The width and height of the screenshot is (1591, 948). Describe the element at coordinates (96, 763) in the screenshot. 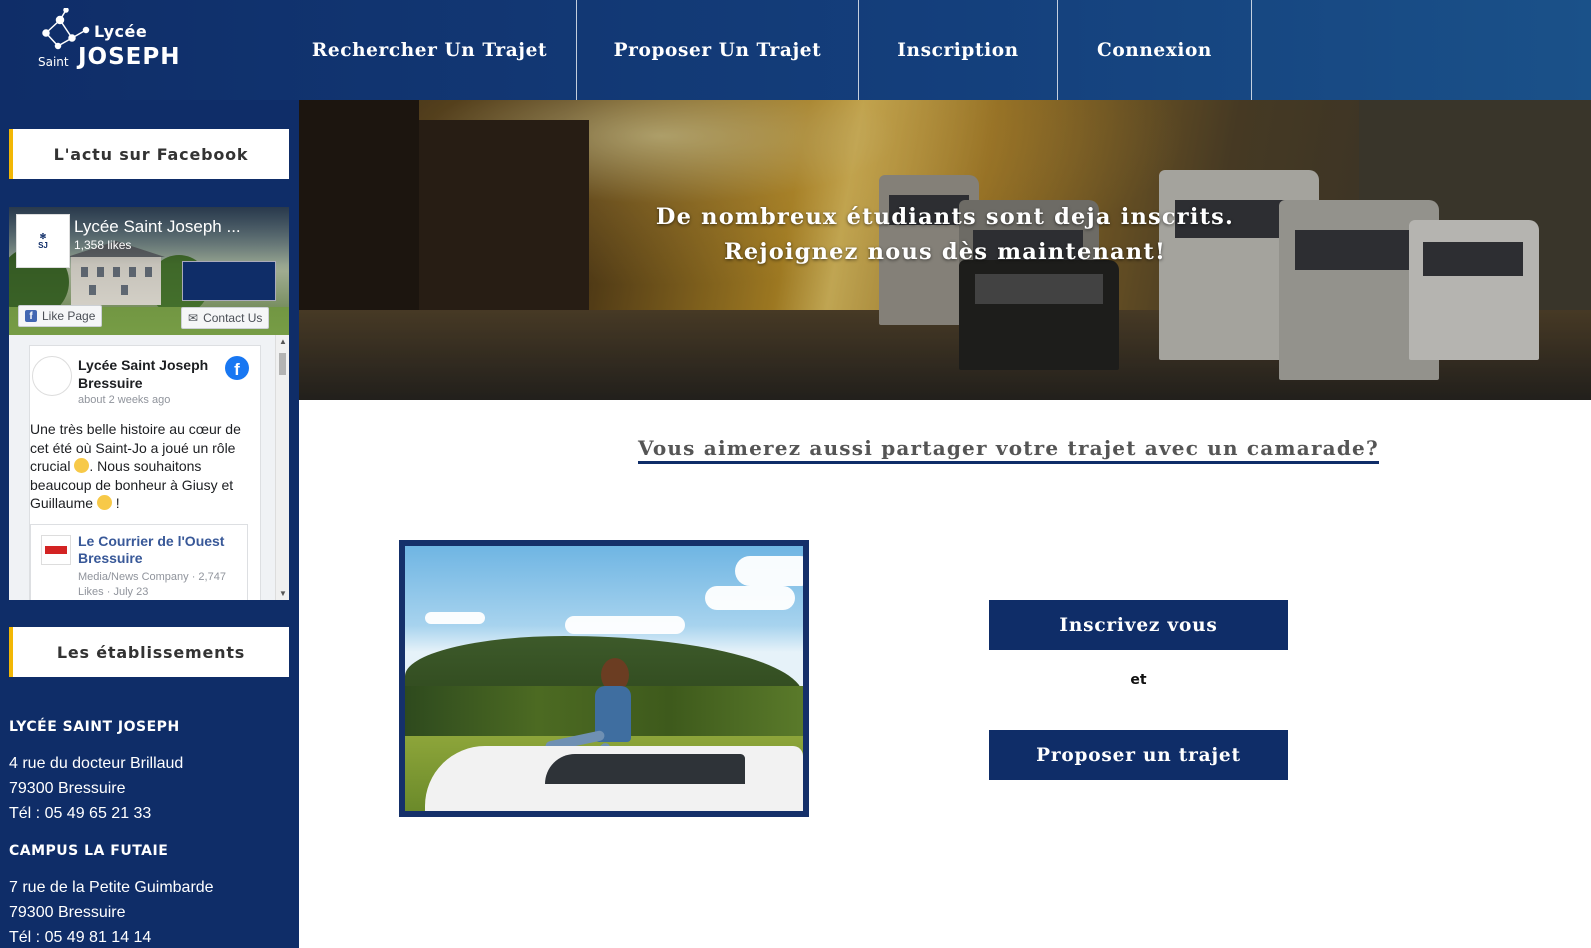

I see `establishment-street: 4 rue du docteur Brillaud` at that location.